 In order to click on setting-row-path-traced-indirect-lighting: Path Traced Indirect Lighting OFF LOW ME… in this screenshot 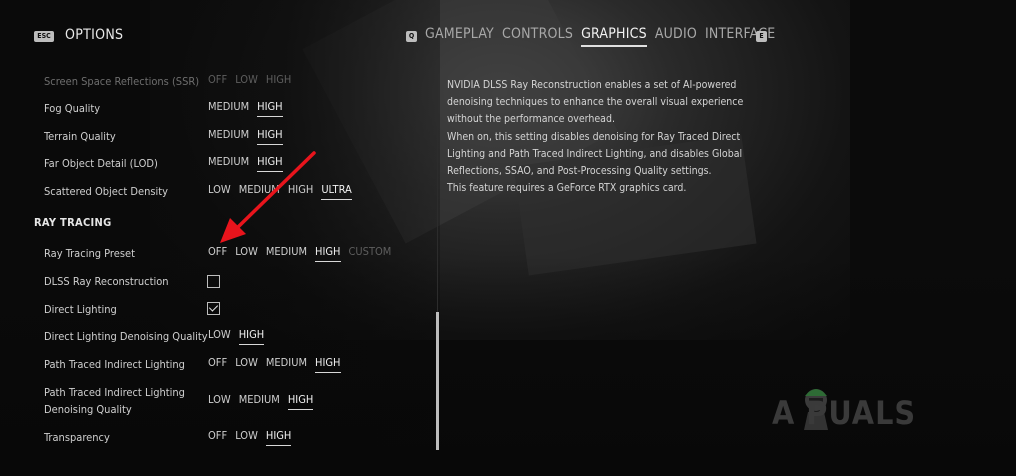, I will do `click(215, 368)`.